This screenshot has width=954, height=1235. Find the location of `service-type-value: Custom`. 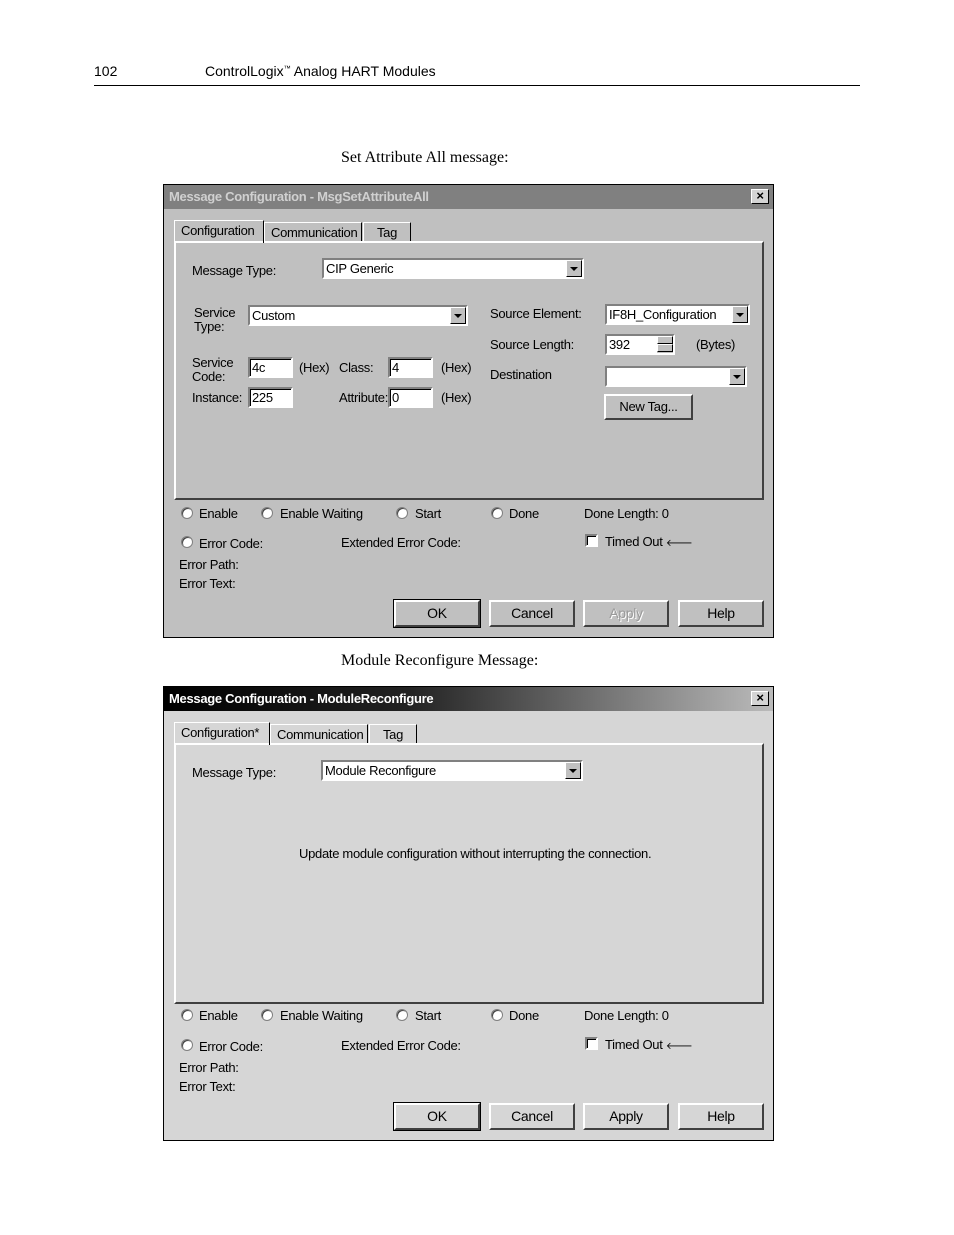

service-type-value: Custom is located at coordinates (273, 315).